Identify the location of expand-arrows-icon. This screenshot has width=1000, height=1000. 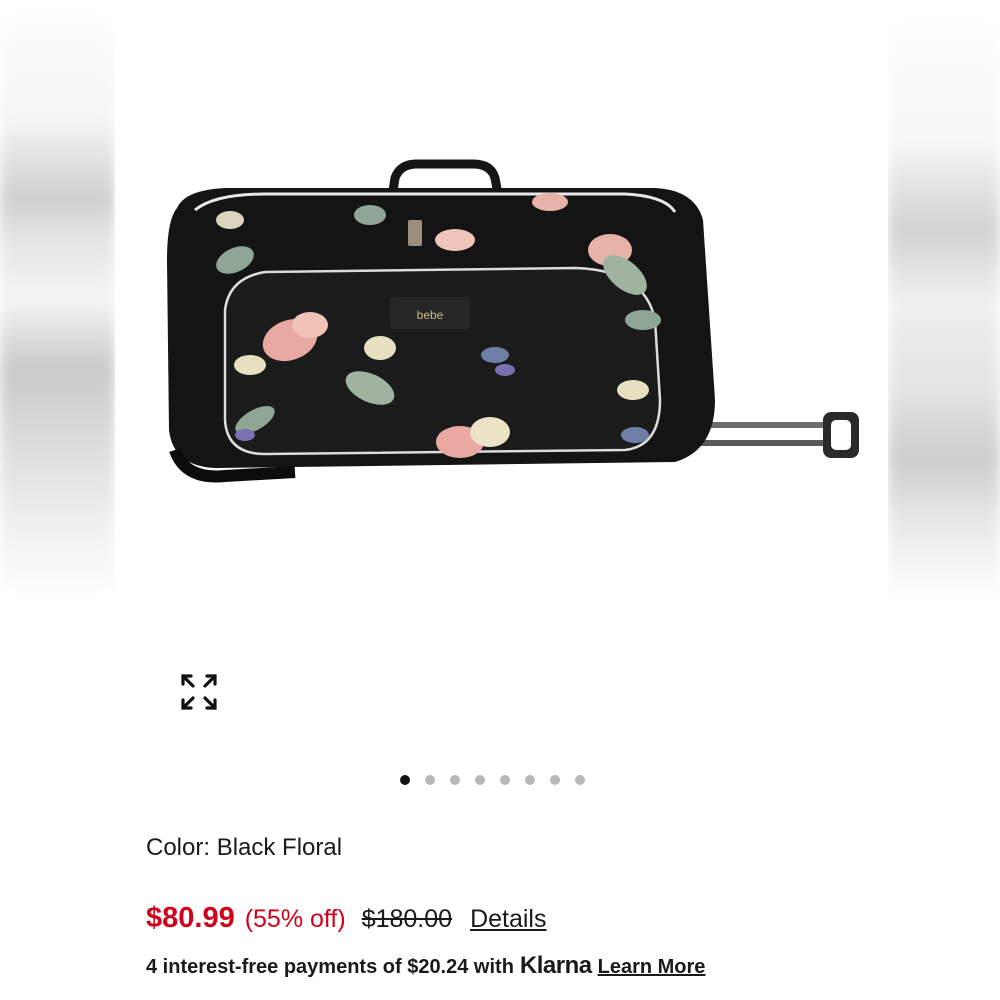
(199, 692).